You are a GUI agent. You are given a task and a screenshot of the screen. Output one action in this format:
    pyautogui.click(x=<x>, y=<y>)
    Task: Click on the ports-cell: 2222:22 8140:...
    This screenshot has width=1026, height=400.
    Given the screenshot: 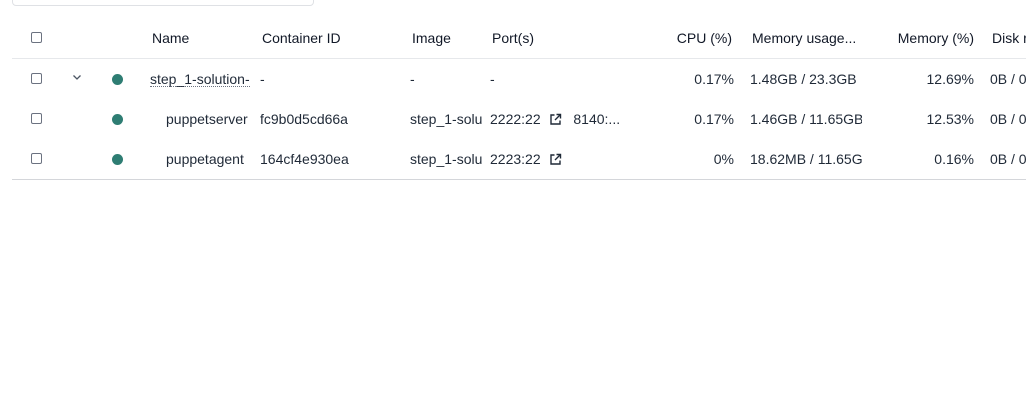 What is the action you would take?
    pyautogui.click(x=555, y=119)
    